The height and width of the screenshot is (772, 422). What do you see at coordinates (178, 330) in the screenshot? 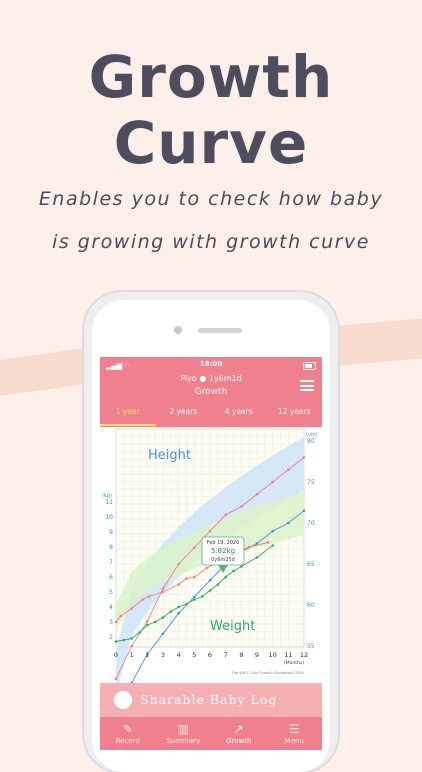
I see `camera-icon` at bounding box center [178, 330].